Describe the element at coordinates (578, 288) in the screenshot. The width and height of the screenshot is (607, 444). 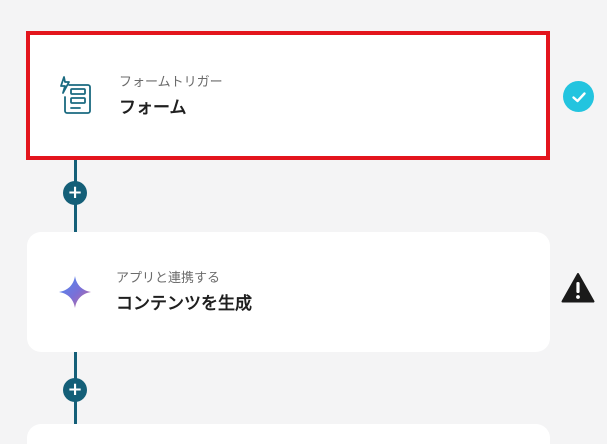
I see `warning-icon` at that location.